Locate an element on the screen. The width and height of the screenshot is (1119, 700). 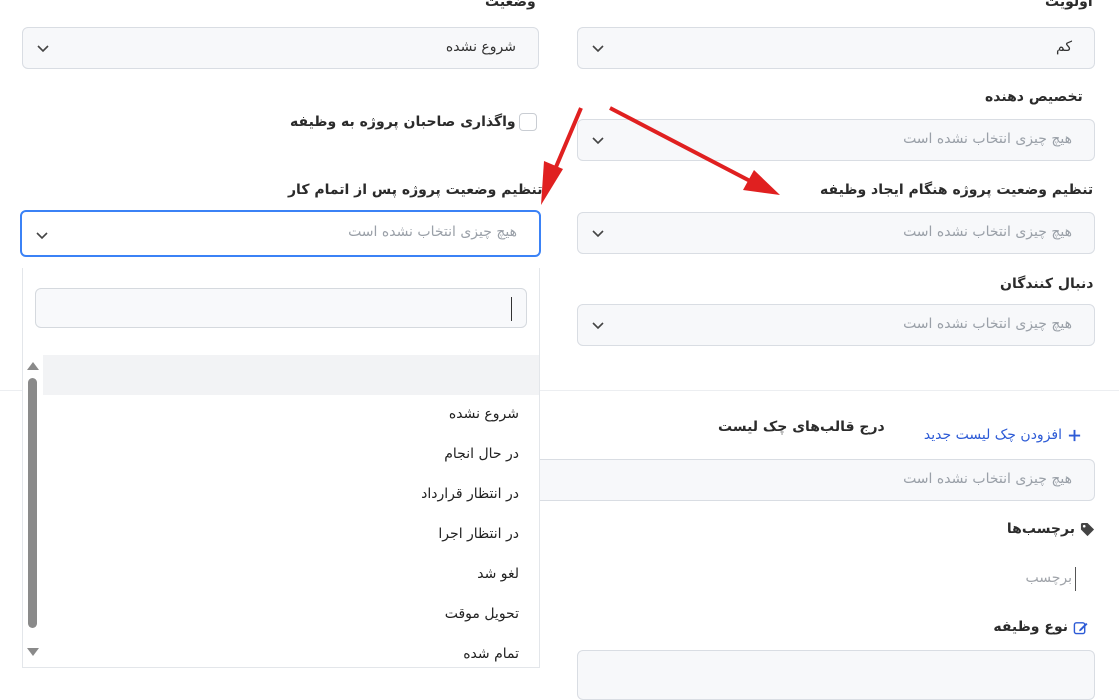
tags-heading: برچسب‌ها is located at coordinates (1047, 531).